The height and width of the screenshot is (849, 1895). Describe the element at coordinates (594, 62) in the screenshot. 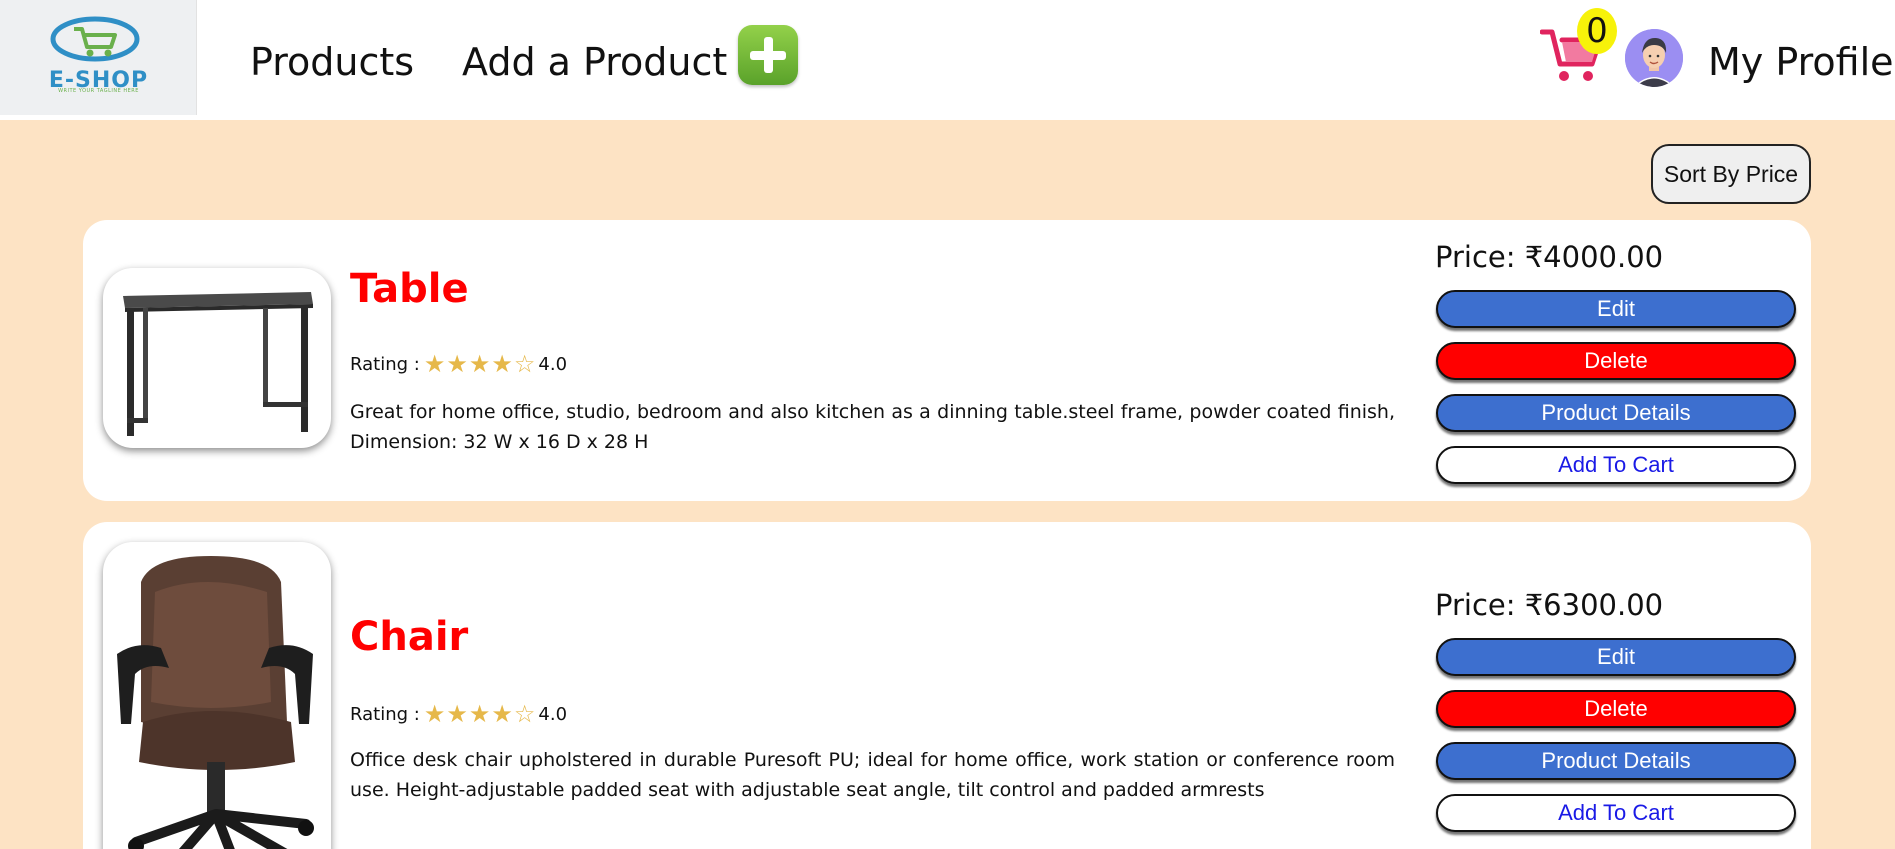

I see `nav-add-product-link: Add a Product` at that location.